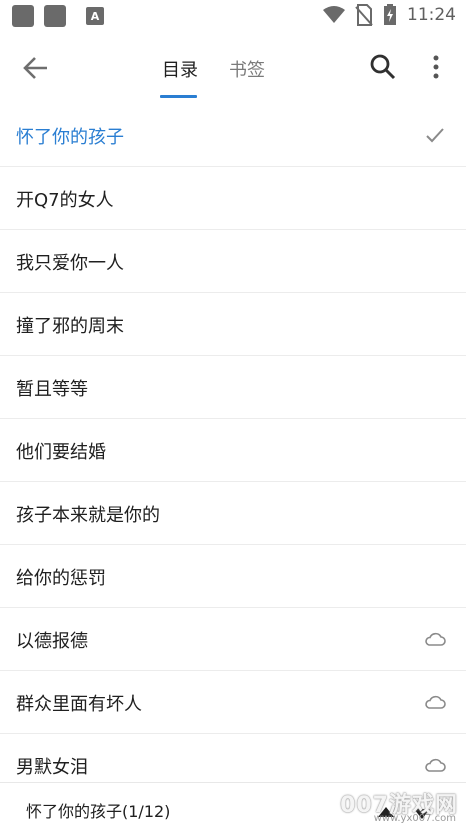  What do you see at coordinates (435, 135) in the screenshot?
I see `check-icon` at bounding box center [435, 135].